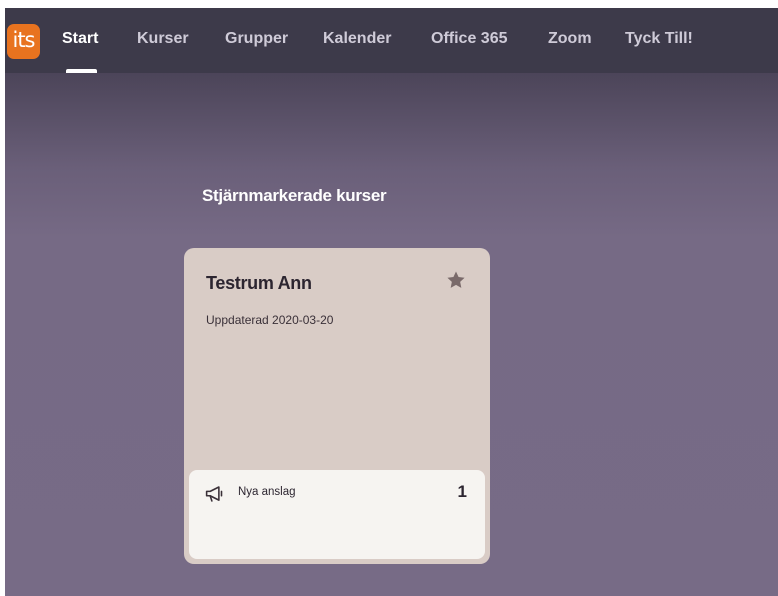 Image resolution: width=778 pixels, height=596 pixels. I want to click on announcements-label: Nya anslag, so click(267, 492).